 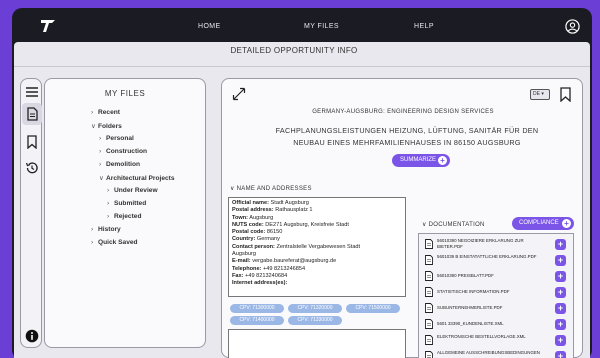 I want to click on cpv-chip: CPV: 71320000, so click(x=315, y=308).